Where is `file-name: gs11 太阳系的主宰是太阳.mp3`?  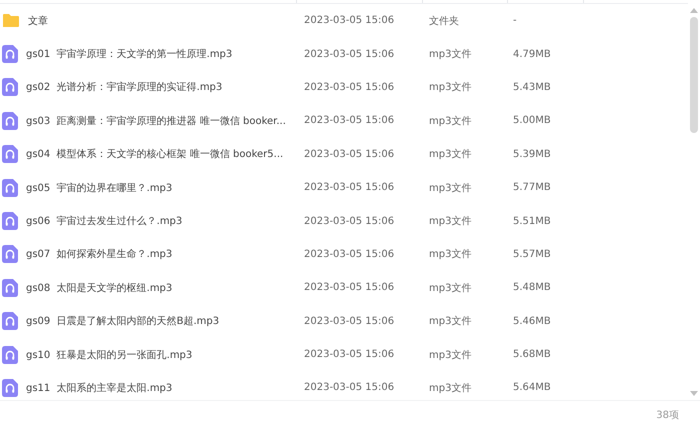
file-name: gs11 太阳系的主宰是太阳.mp3 is located at coordinates (99, 387).